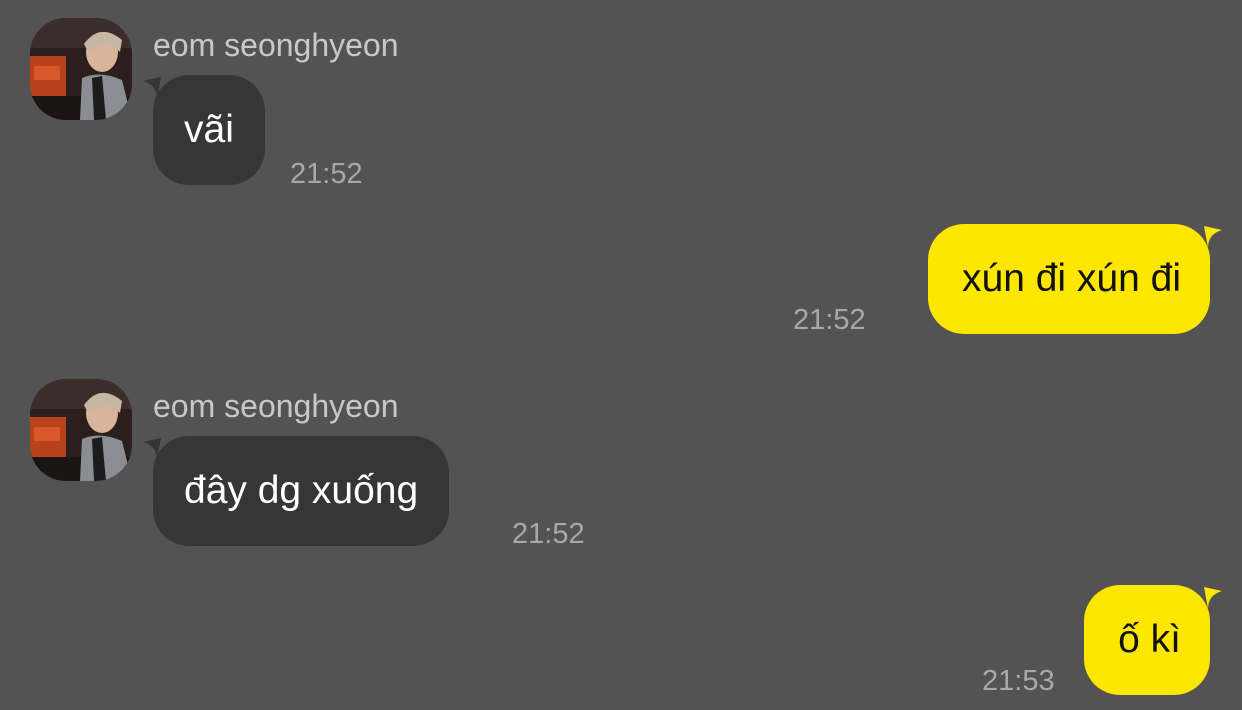 The height and width of the screenshot is (710, 1242). I want to click on message-bubble-outgoing: ố kì, so click(1153, 640).